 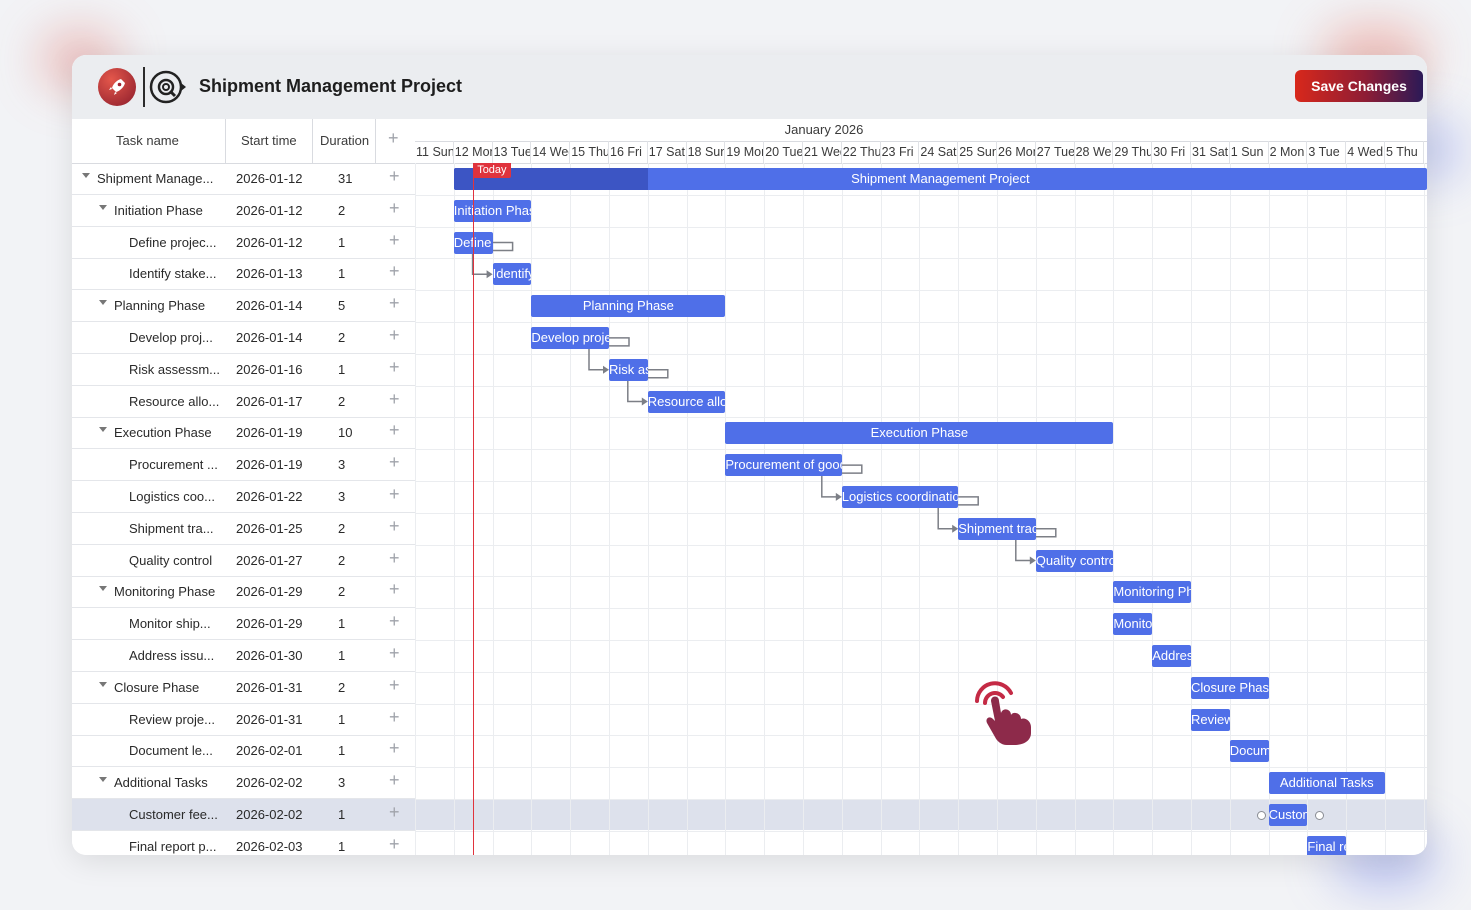 I want to click on start-time-cell: 2026-01-16, so click(x=269, y=369).